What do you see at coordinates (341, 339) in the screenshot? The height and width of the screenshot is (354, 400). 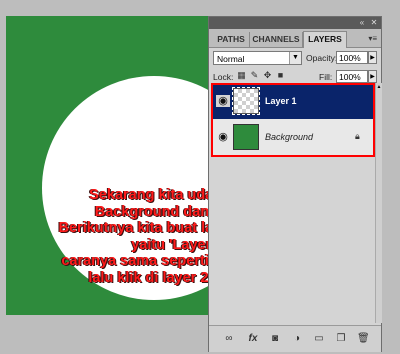 I see `new-layer-icon: ❐` at bounding box center [341, 339].